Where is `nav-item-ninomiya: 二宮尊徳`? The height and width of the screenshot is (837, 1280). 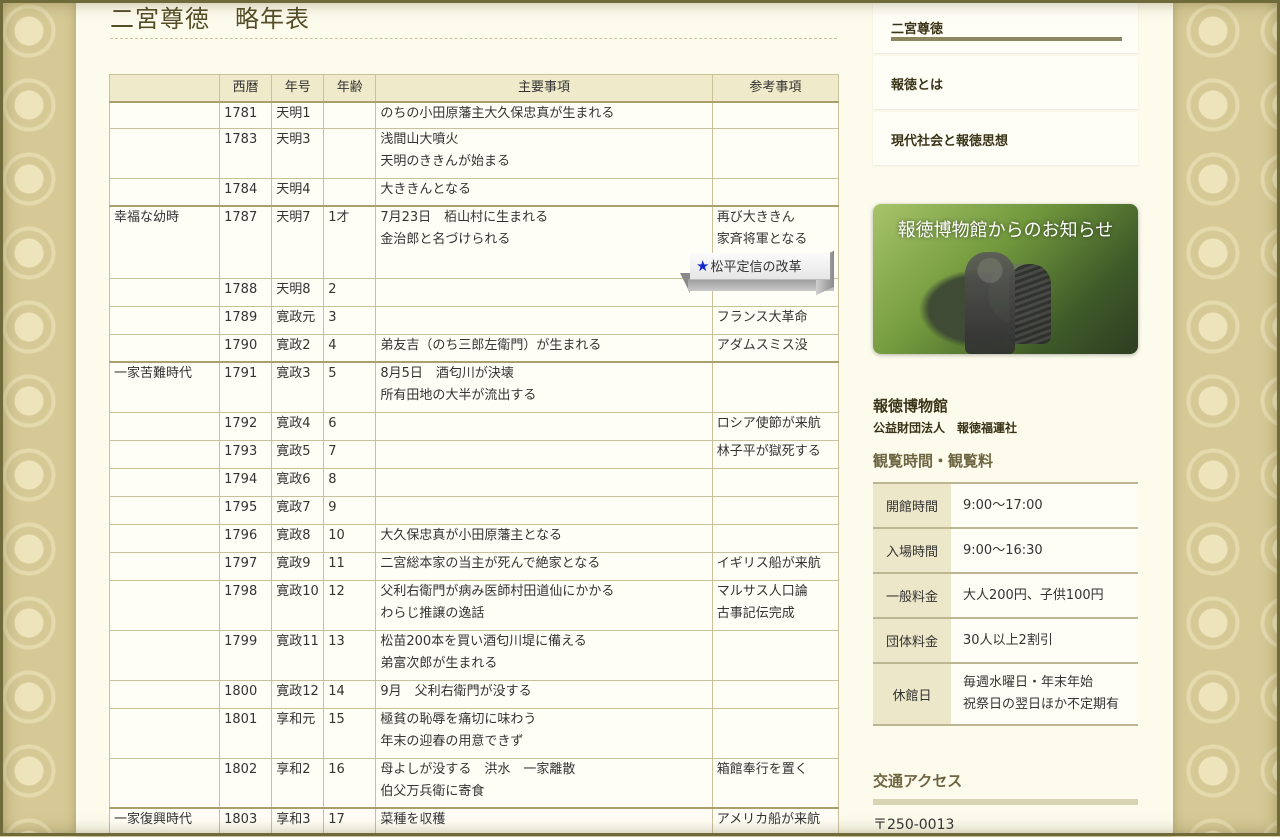 nav-item-ninomiya: 二宮尊徳 is located at coordinates (1005, 26).